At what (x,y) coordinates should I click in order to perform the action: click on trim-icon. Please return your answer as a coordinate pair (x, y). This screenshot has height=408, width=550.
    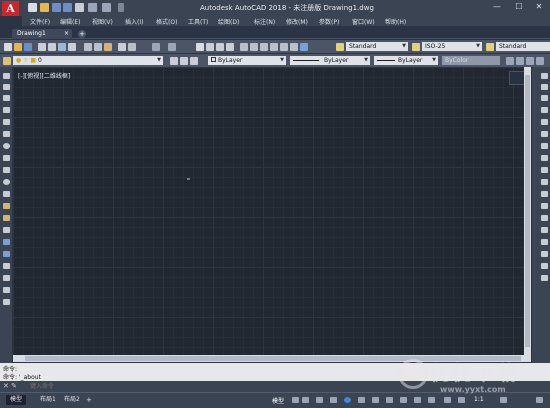
    Looking at the image, I should click on (544, 182).